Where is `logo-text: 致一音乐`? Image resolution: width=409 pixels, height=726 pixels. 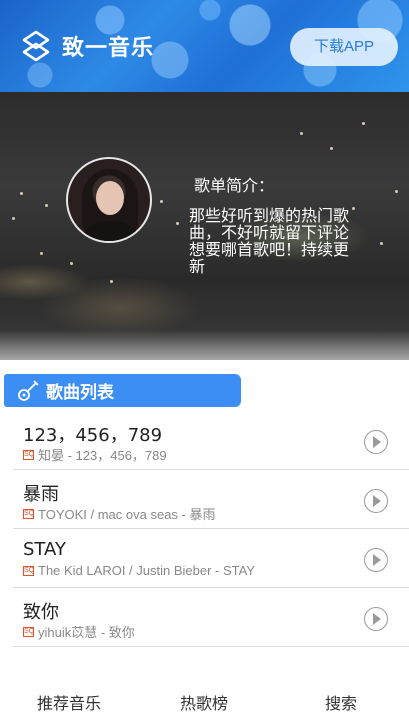
logo-text: 致一音乐 is located at coordinates (108, 48).